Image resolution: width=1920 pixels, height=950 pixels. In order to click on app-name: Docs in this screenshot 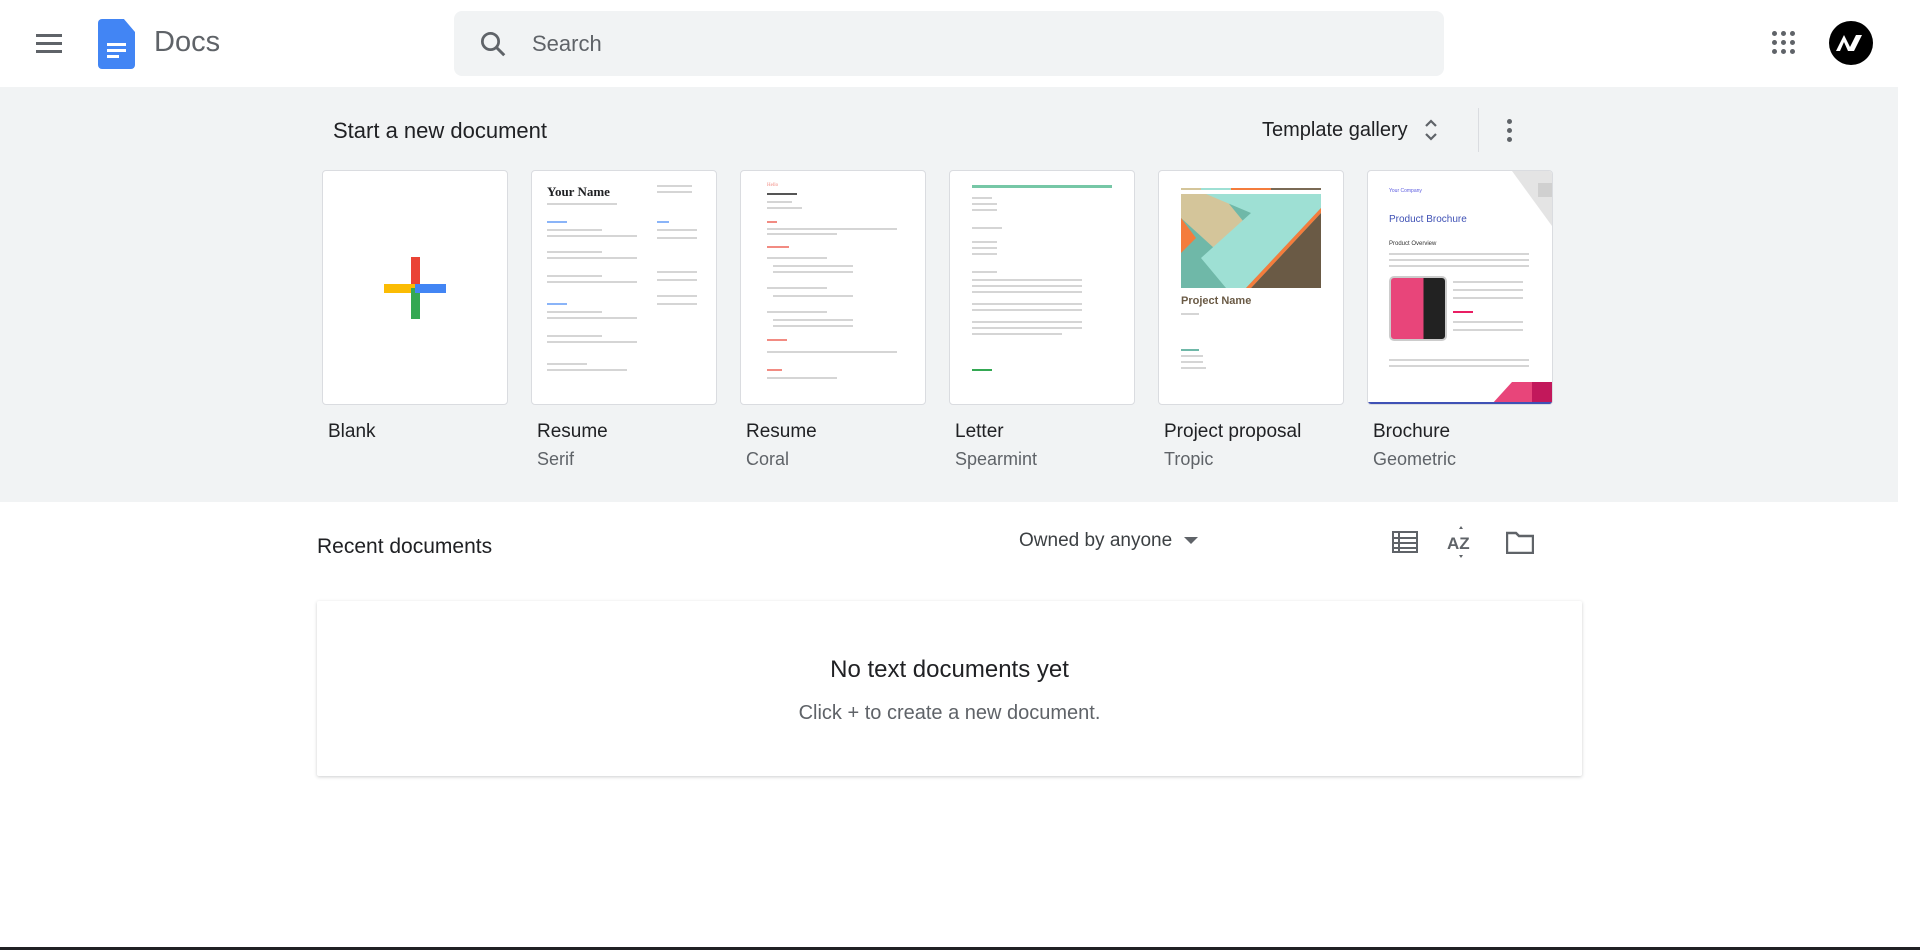, I will do `click(187, 42)`.